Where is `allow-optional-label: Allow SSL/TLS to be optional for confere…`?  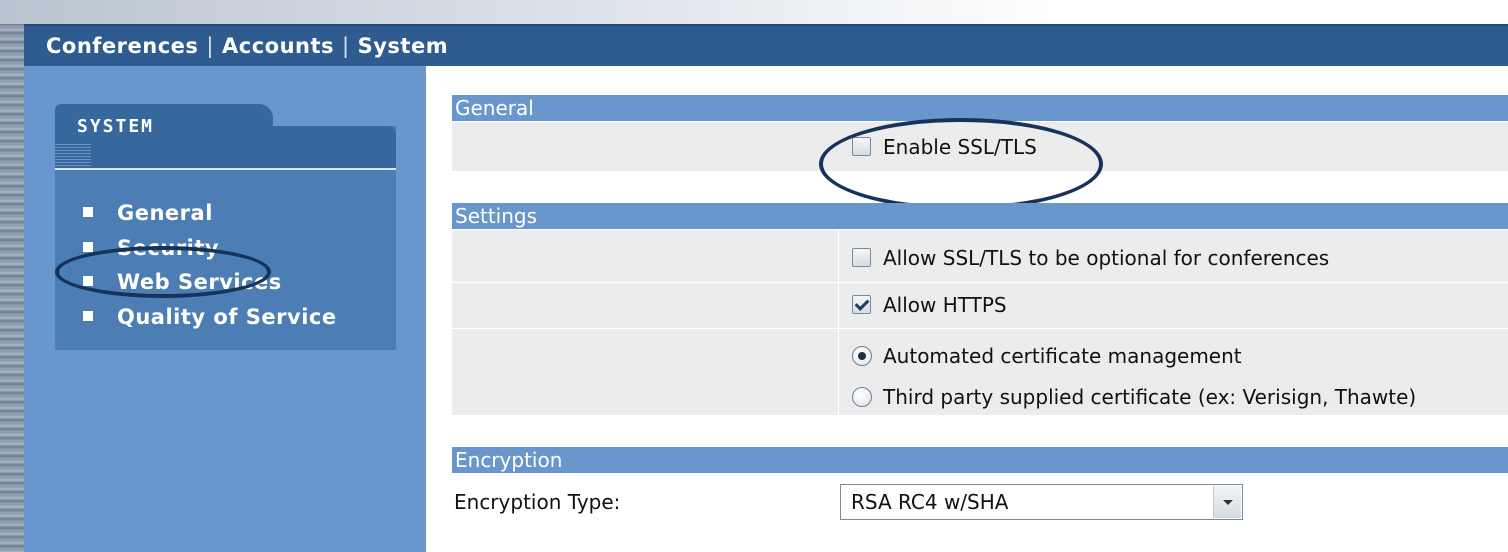 allow-optional-label: Allow SSL/TLS to be optional for confere… is located at coordinates (1106, 258).